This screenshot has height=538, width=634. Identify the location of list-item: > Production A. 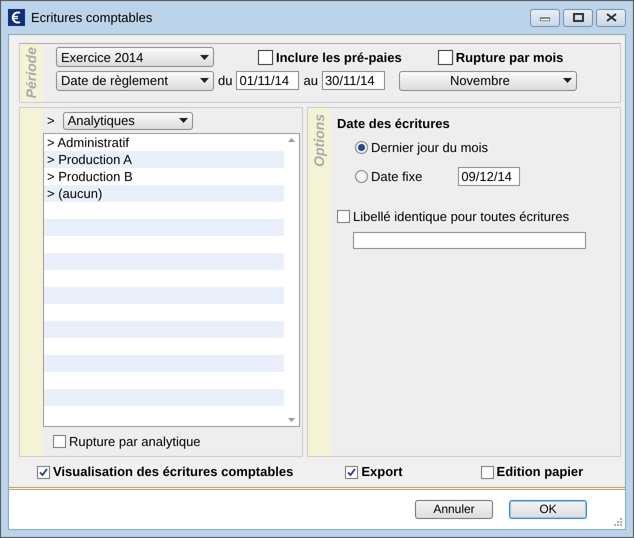
(164, 159).